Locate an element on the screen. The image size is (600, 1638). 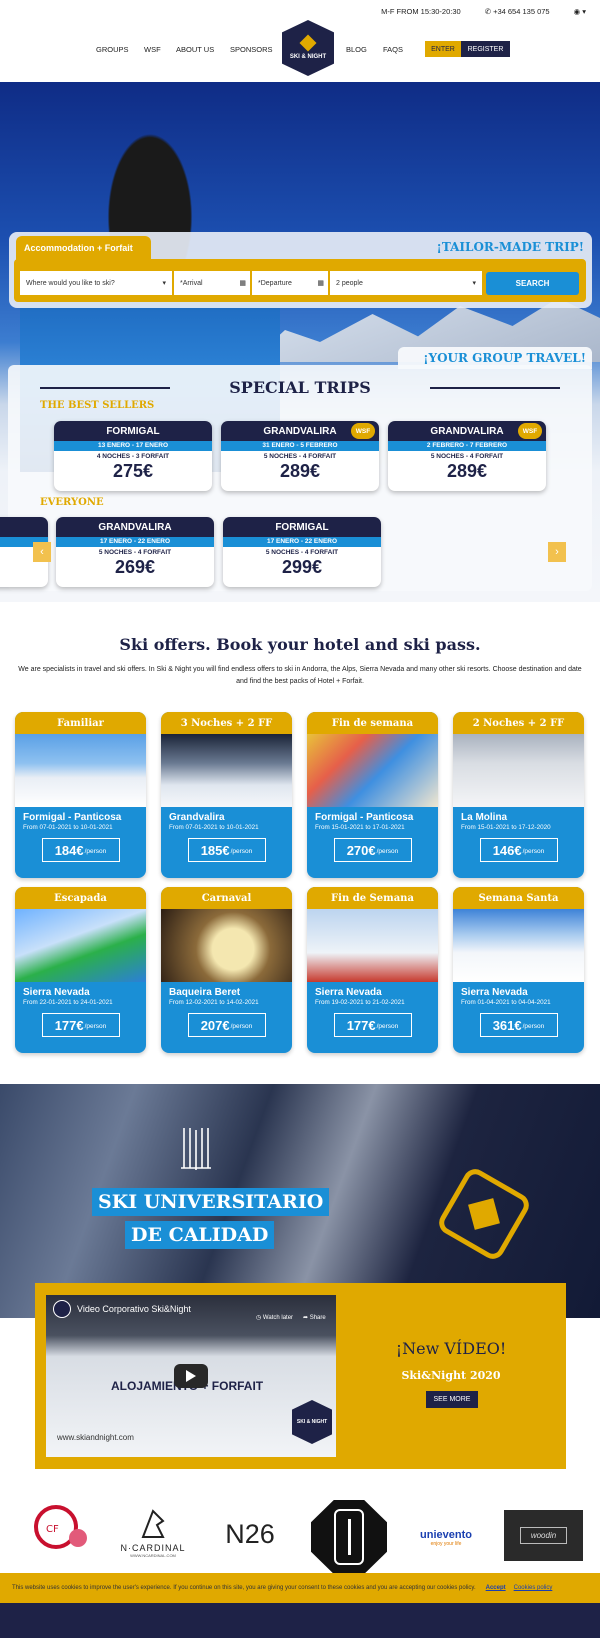
offer-price: 185€/person is located at coordinates (226, 850).